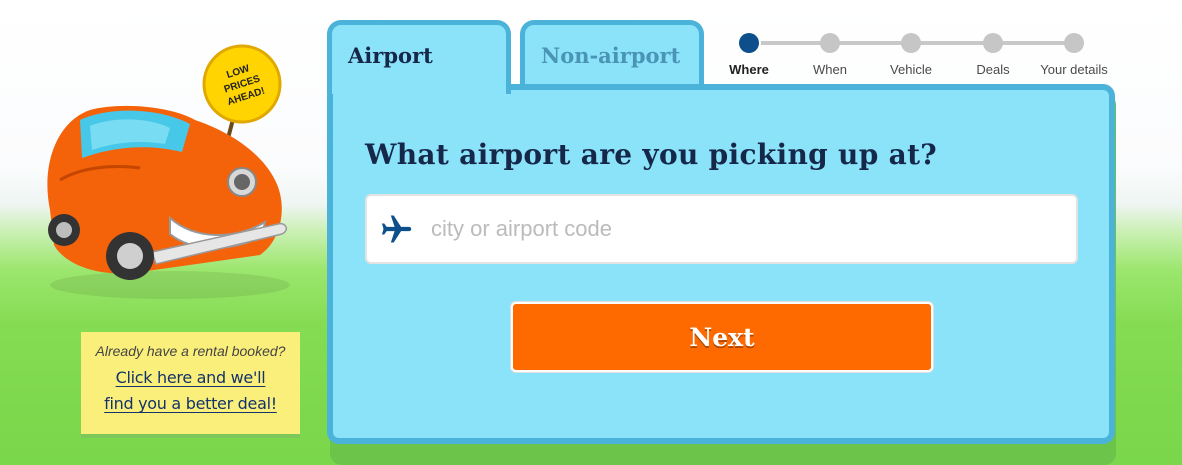  I want to click on next-button: Next, so click(722, 337).